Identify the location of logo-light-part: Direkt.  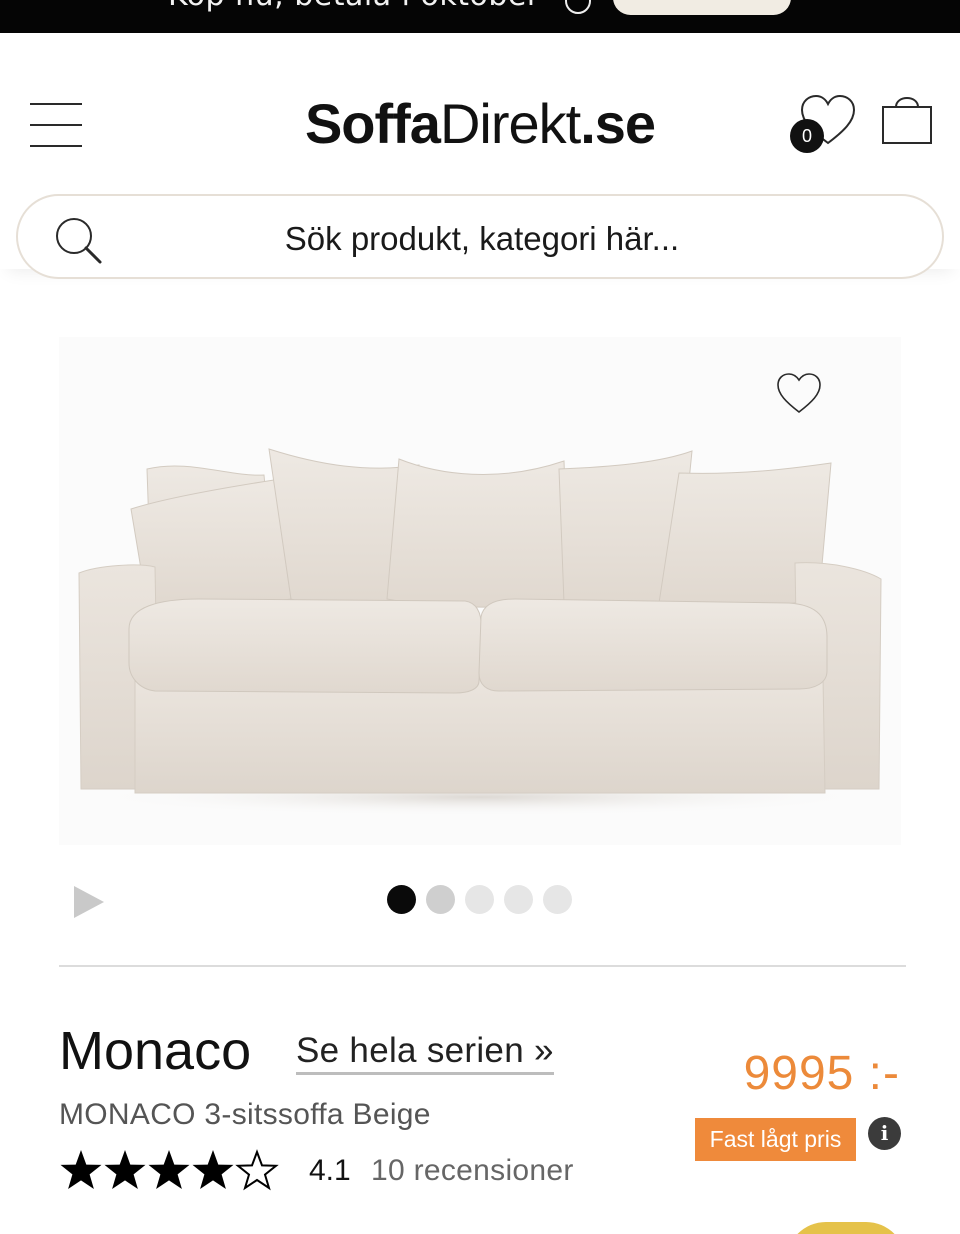
(510, 123).